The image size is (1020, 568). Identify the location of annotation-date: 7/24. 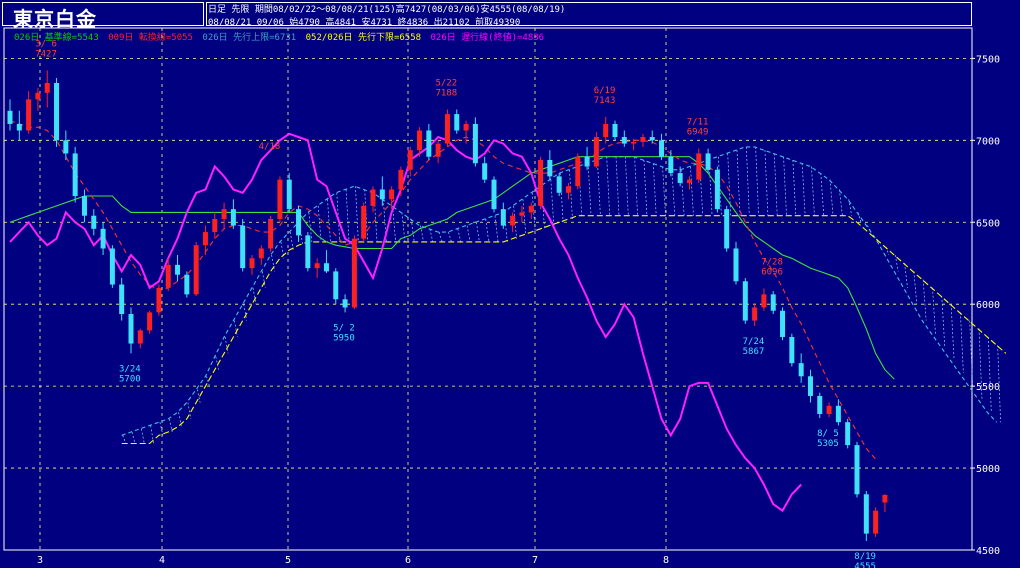
(754, 342).